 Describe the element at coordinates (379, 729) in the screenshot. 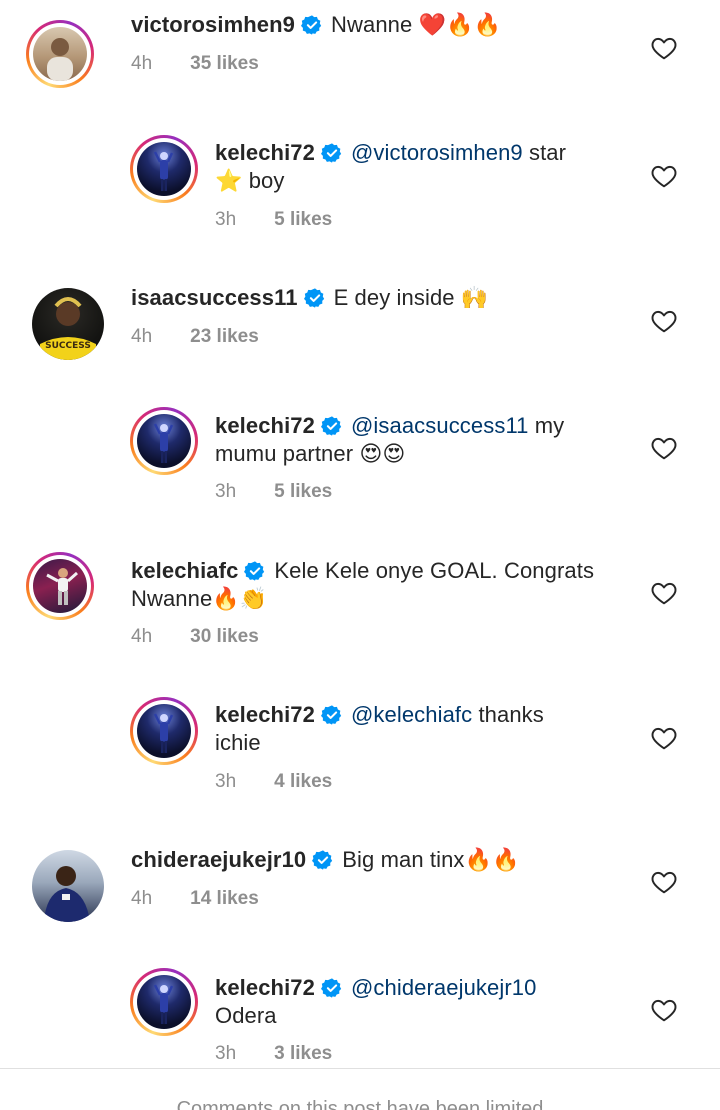

I see `comment-text: kelechi72 @kelechiafc thanks ichie` at that location.